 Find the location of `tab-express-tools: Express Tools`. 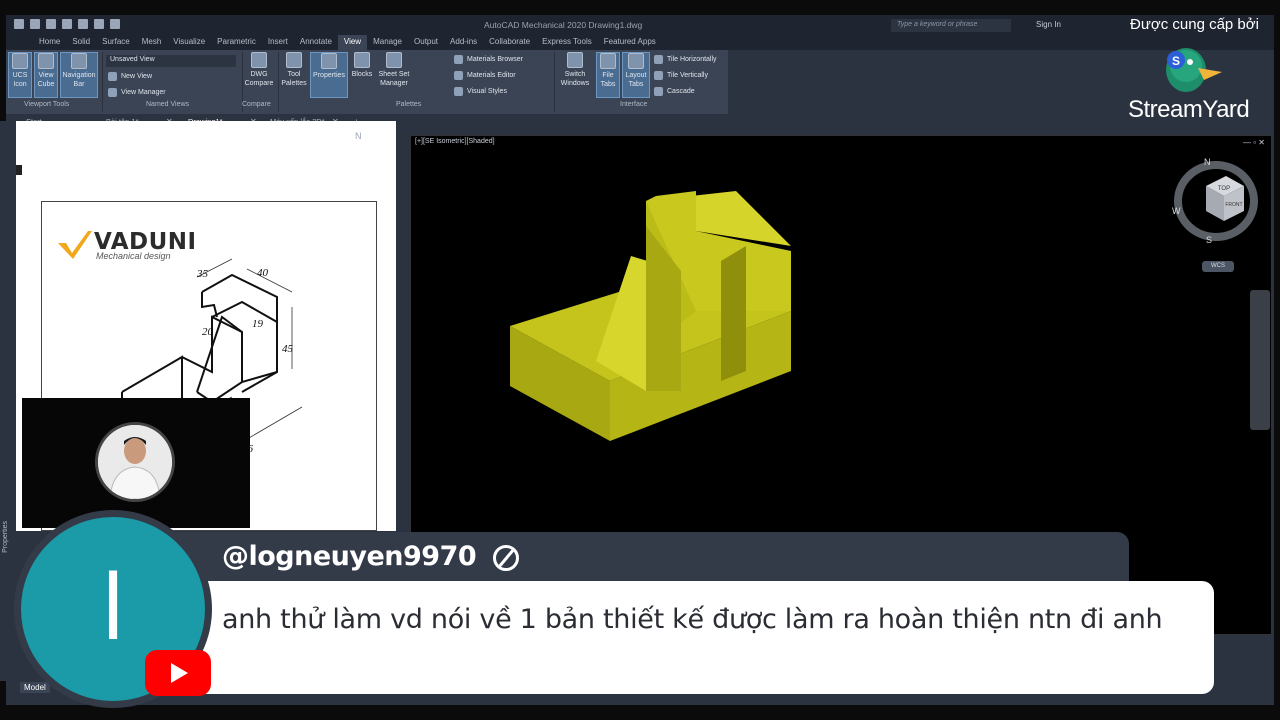

tab-express-tools: Express Tools is located at coordinates (567, 42).